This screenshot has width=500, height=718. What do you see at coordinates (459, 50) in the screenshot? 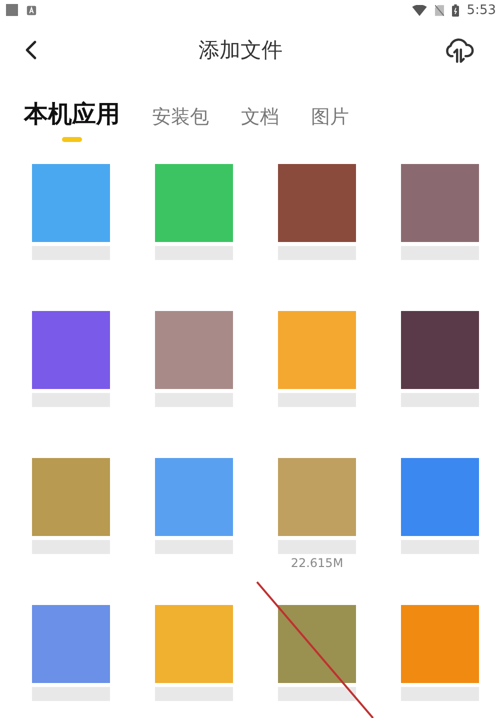
I see `cloud-upload-icon` at bounding box center [459, 50].